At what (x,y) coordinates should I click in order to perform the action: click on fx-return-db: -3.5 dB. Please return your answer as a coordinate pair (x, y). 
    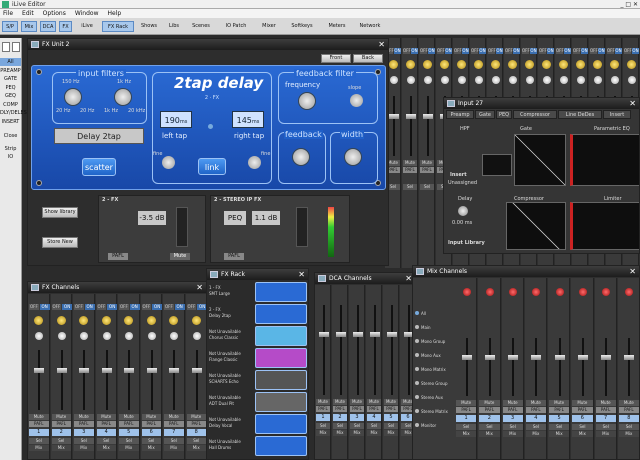
    Looking at the image, I should click on (152, 218).